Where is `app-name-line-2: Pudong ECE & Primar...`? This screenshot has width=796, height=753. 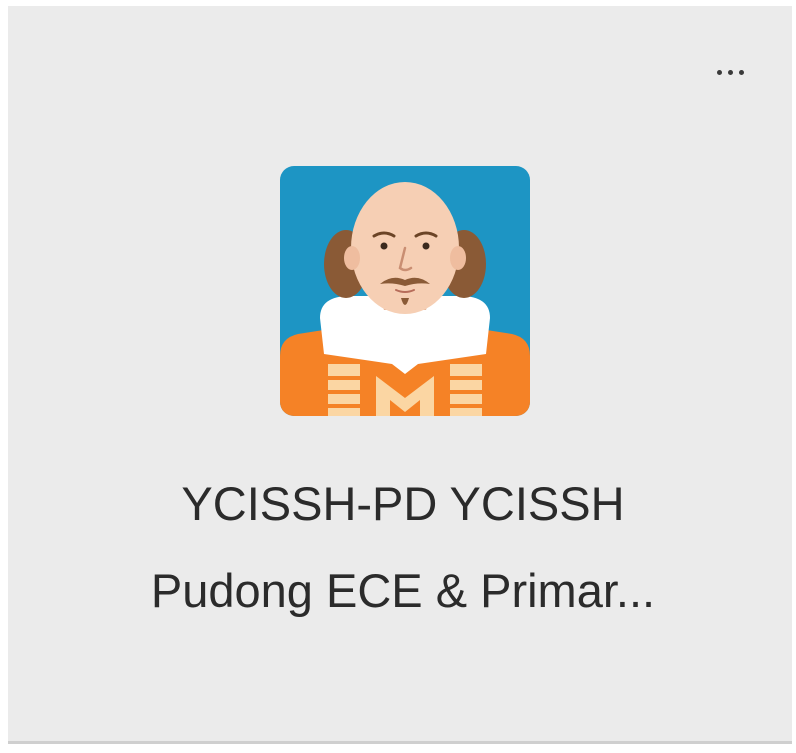 app-name-line-2: Pudong ECE & Primar... is located at coordinates (403, 590).